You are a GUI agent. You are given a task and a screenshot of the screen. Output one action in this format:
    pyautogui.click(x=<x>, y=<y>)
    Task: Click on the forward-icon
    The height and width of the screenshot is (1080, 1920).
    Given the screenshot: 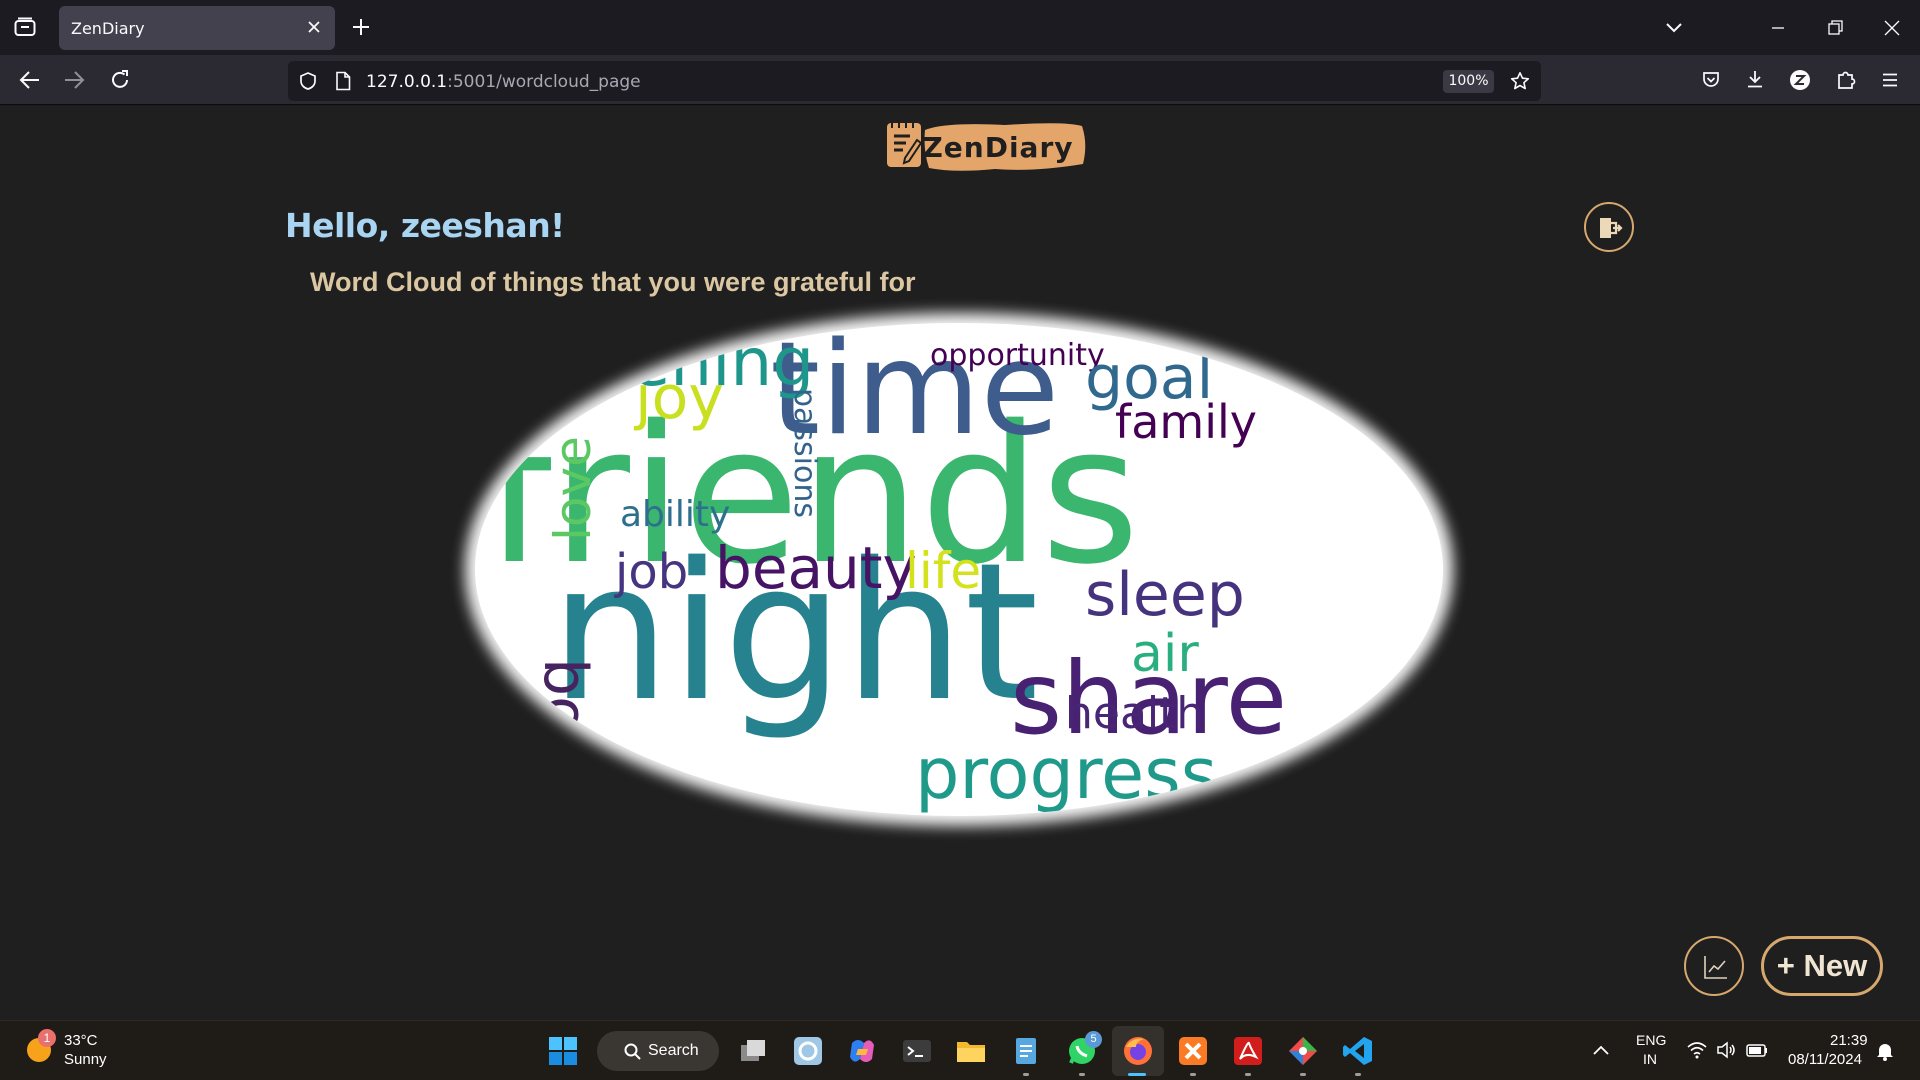 What is the action you would take?
    pyautogui.click(x=74, y=80)
    